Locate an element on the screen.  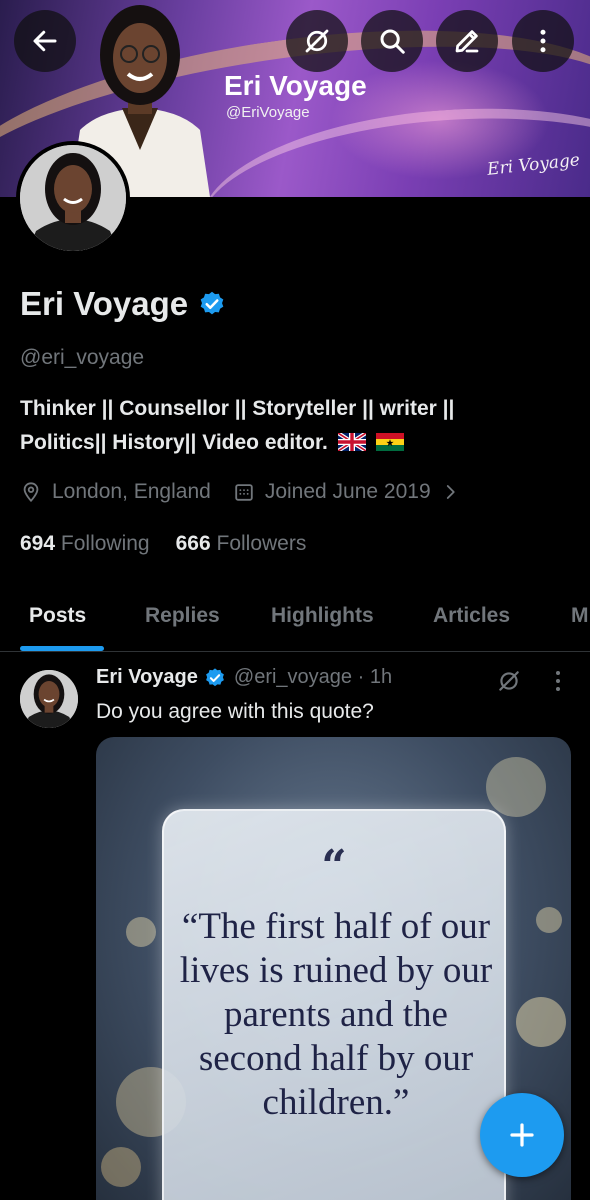
uk-flag-icon is located at coordinates (351, 442).